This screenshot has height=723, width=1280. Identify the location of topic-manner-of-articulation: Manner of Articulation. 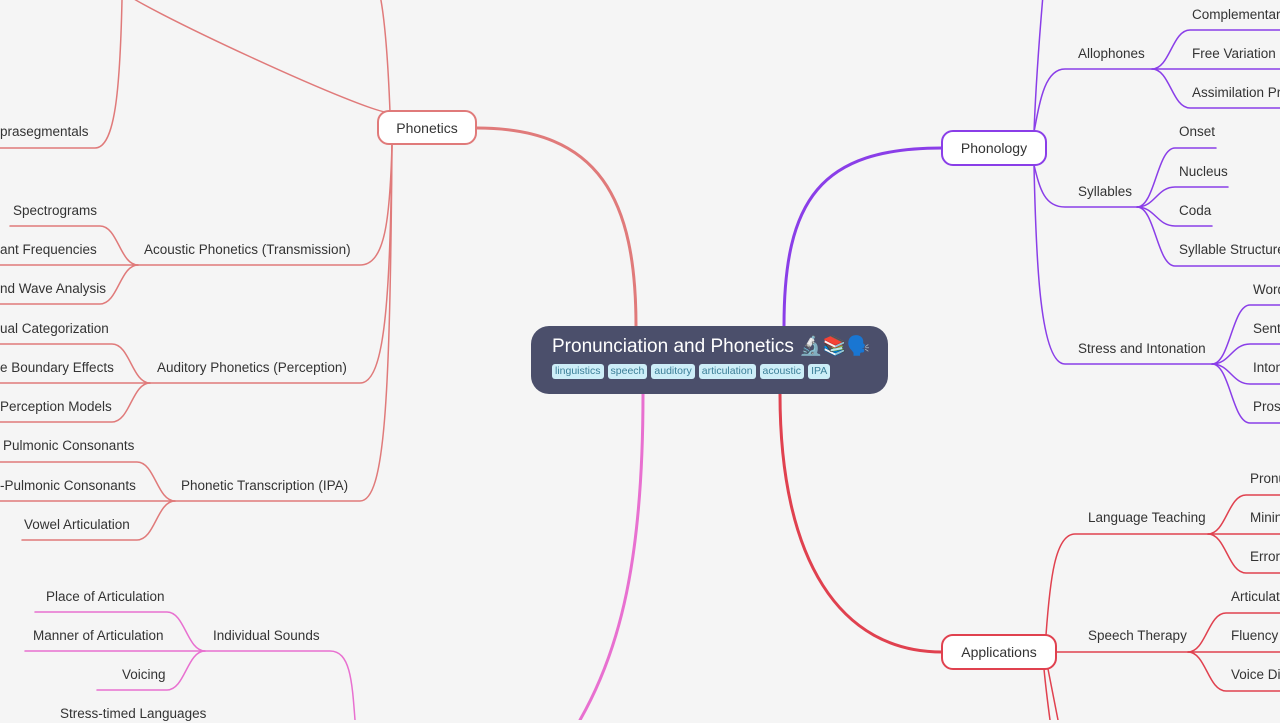
(98, 636).